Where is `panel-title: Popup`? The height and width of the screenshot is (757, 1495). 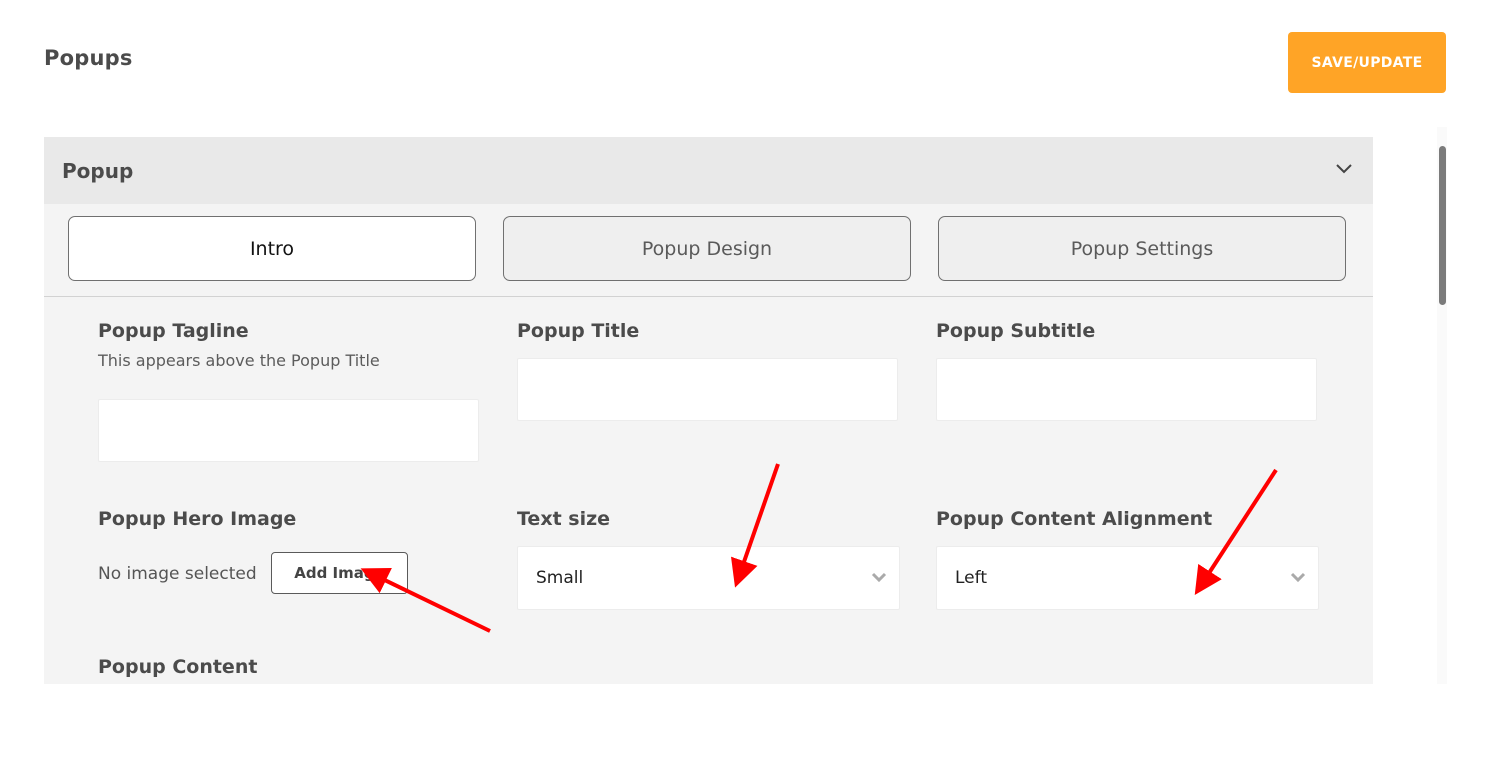 panel-title: Popup is located at coordinates (98, 171).